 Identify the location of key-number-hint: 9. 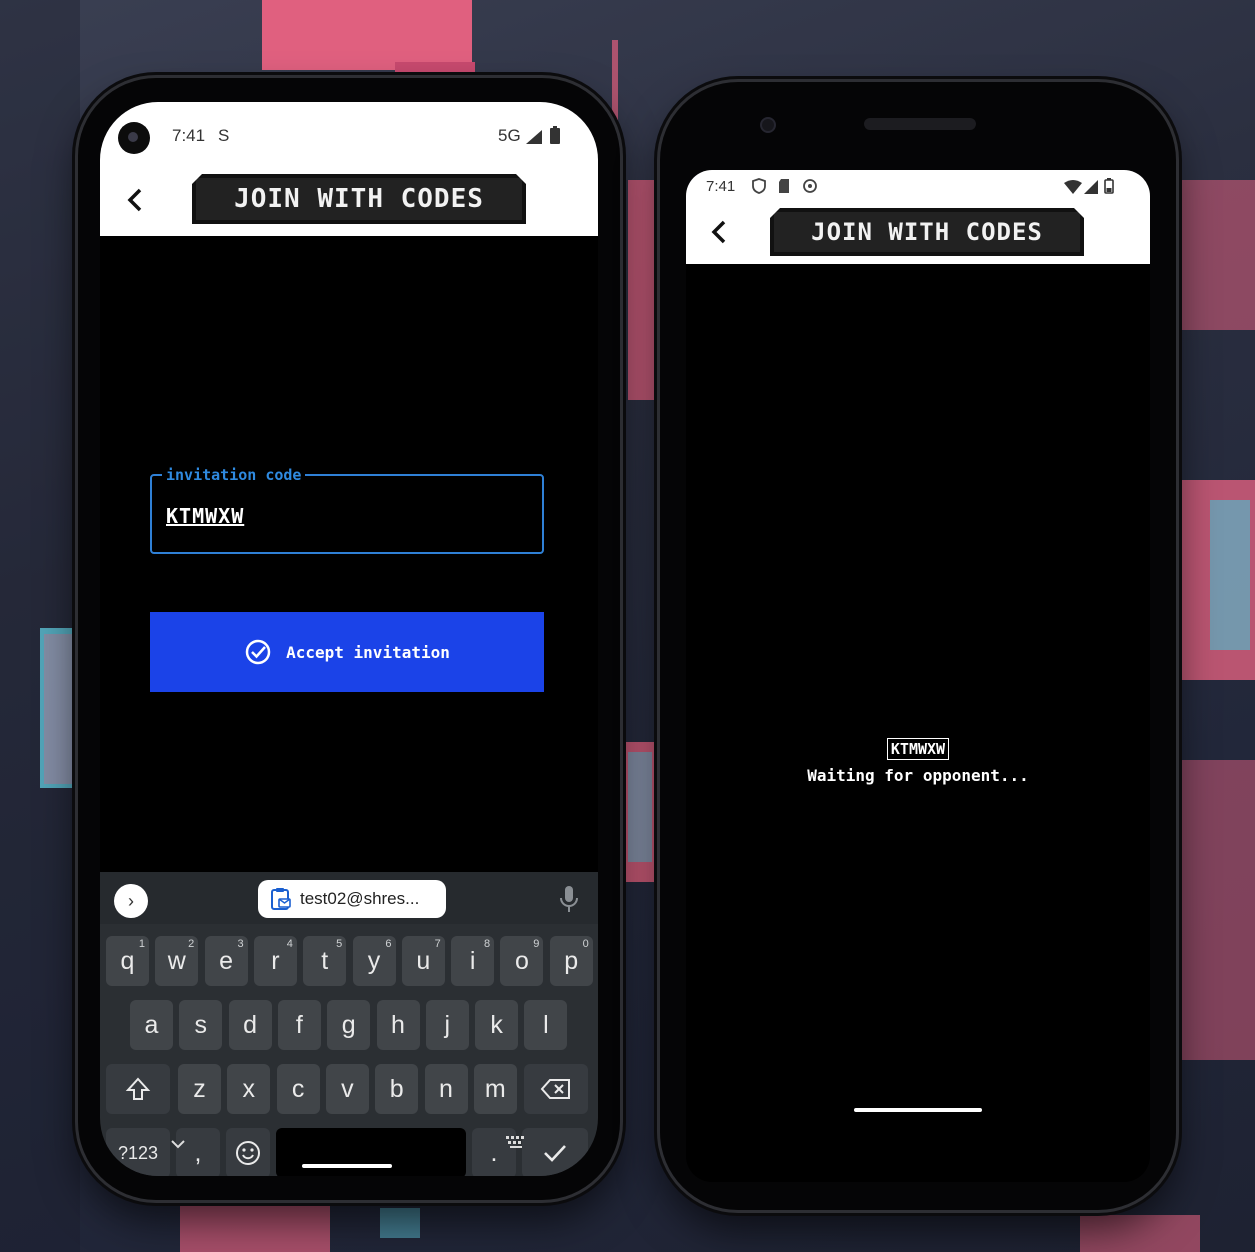
(536, 944).